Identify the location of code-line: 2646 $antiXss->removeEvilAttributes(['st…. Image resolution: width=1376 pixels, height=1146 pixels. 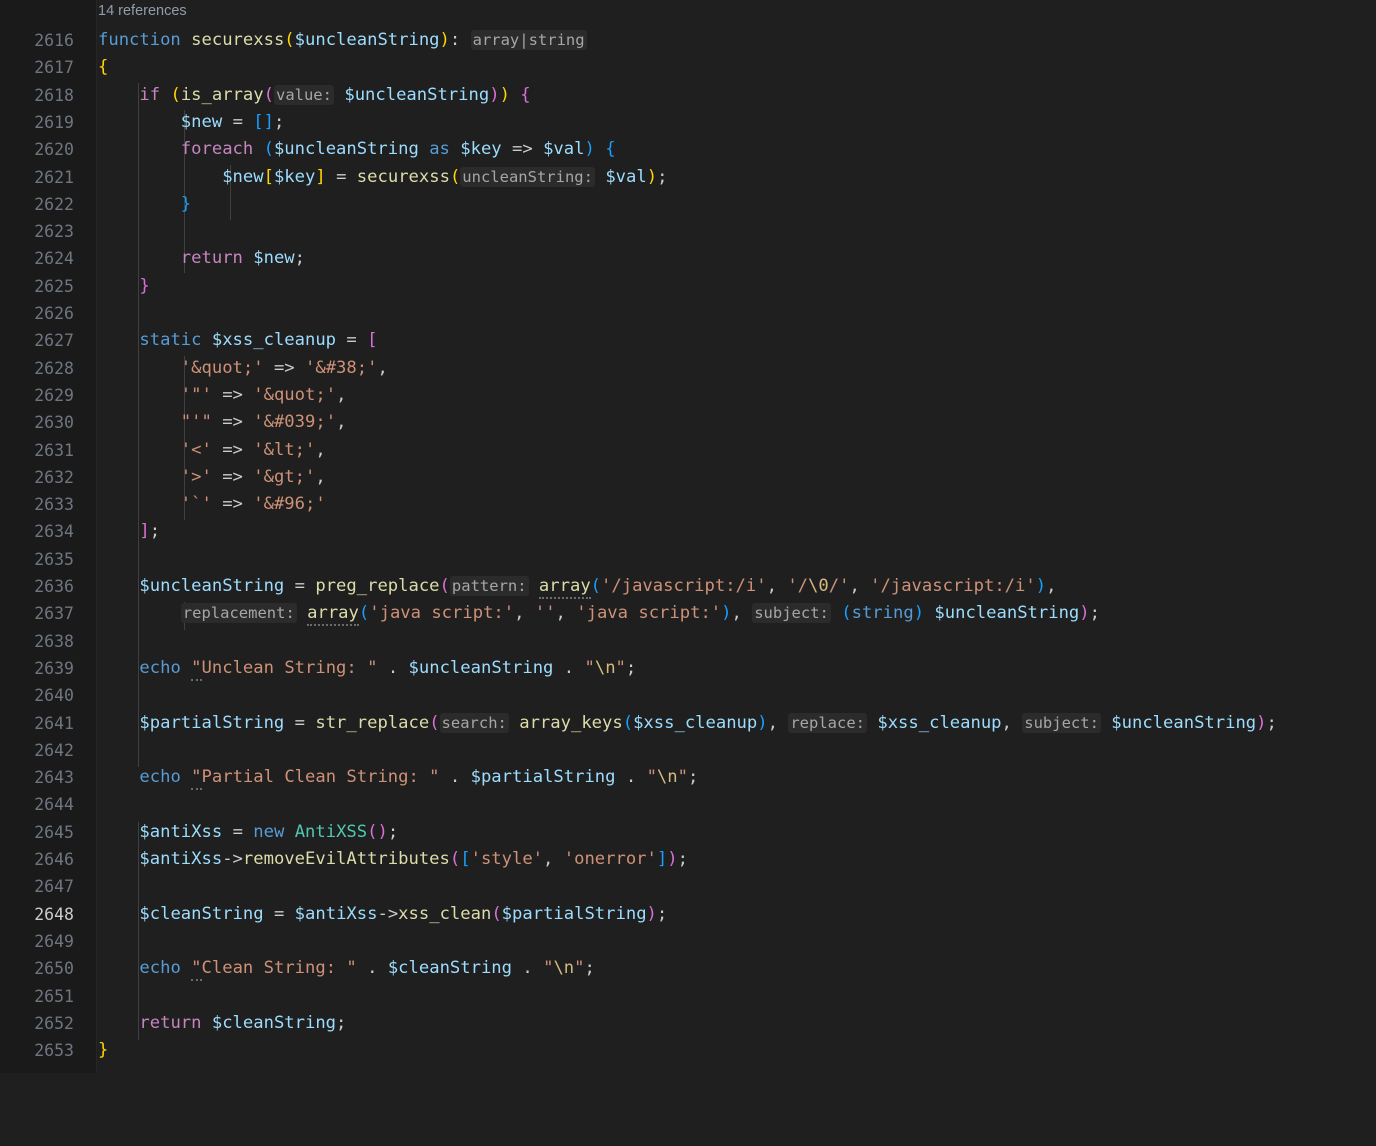
(344, 859).